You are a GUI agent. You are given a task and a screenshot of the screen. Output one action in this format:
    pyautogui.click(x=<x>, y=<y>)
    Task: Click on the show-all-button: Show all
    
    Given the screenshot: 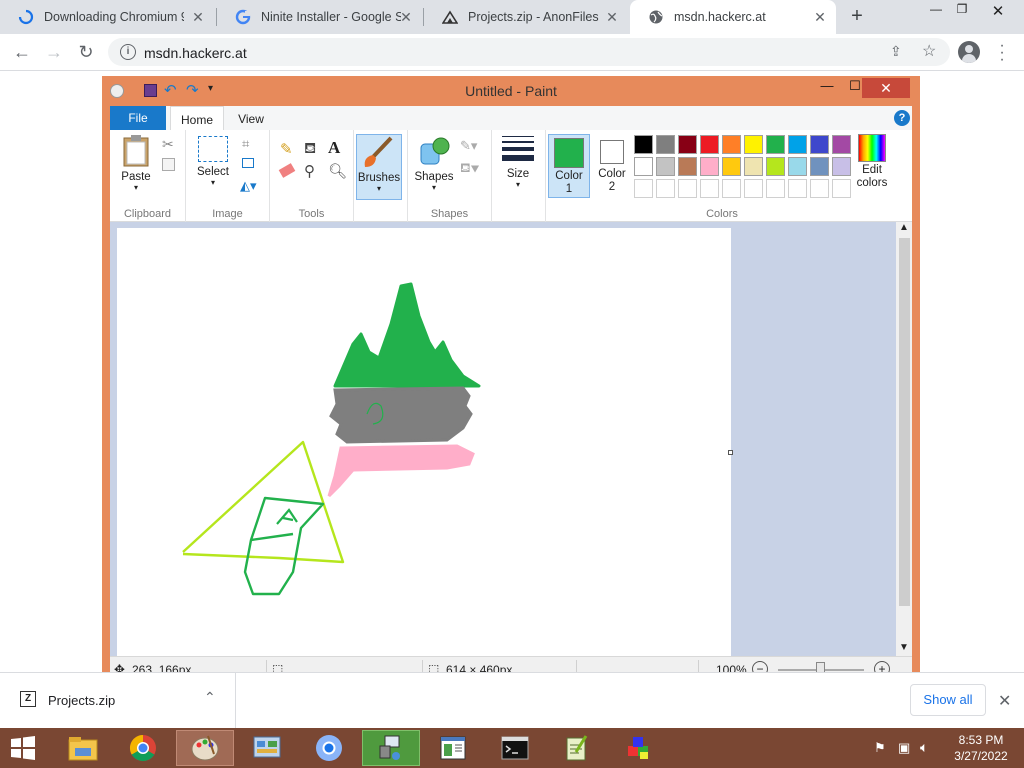 What is the action you would take?
    pyautogui.click(x=948, y=700)
    